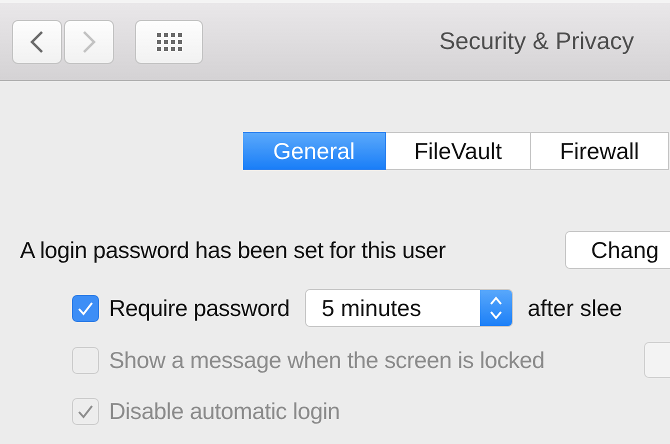  I want to click on tab: Firewall, so click(600, 151).